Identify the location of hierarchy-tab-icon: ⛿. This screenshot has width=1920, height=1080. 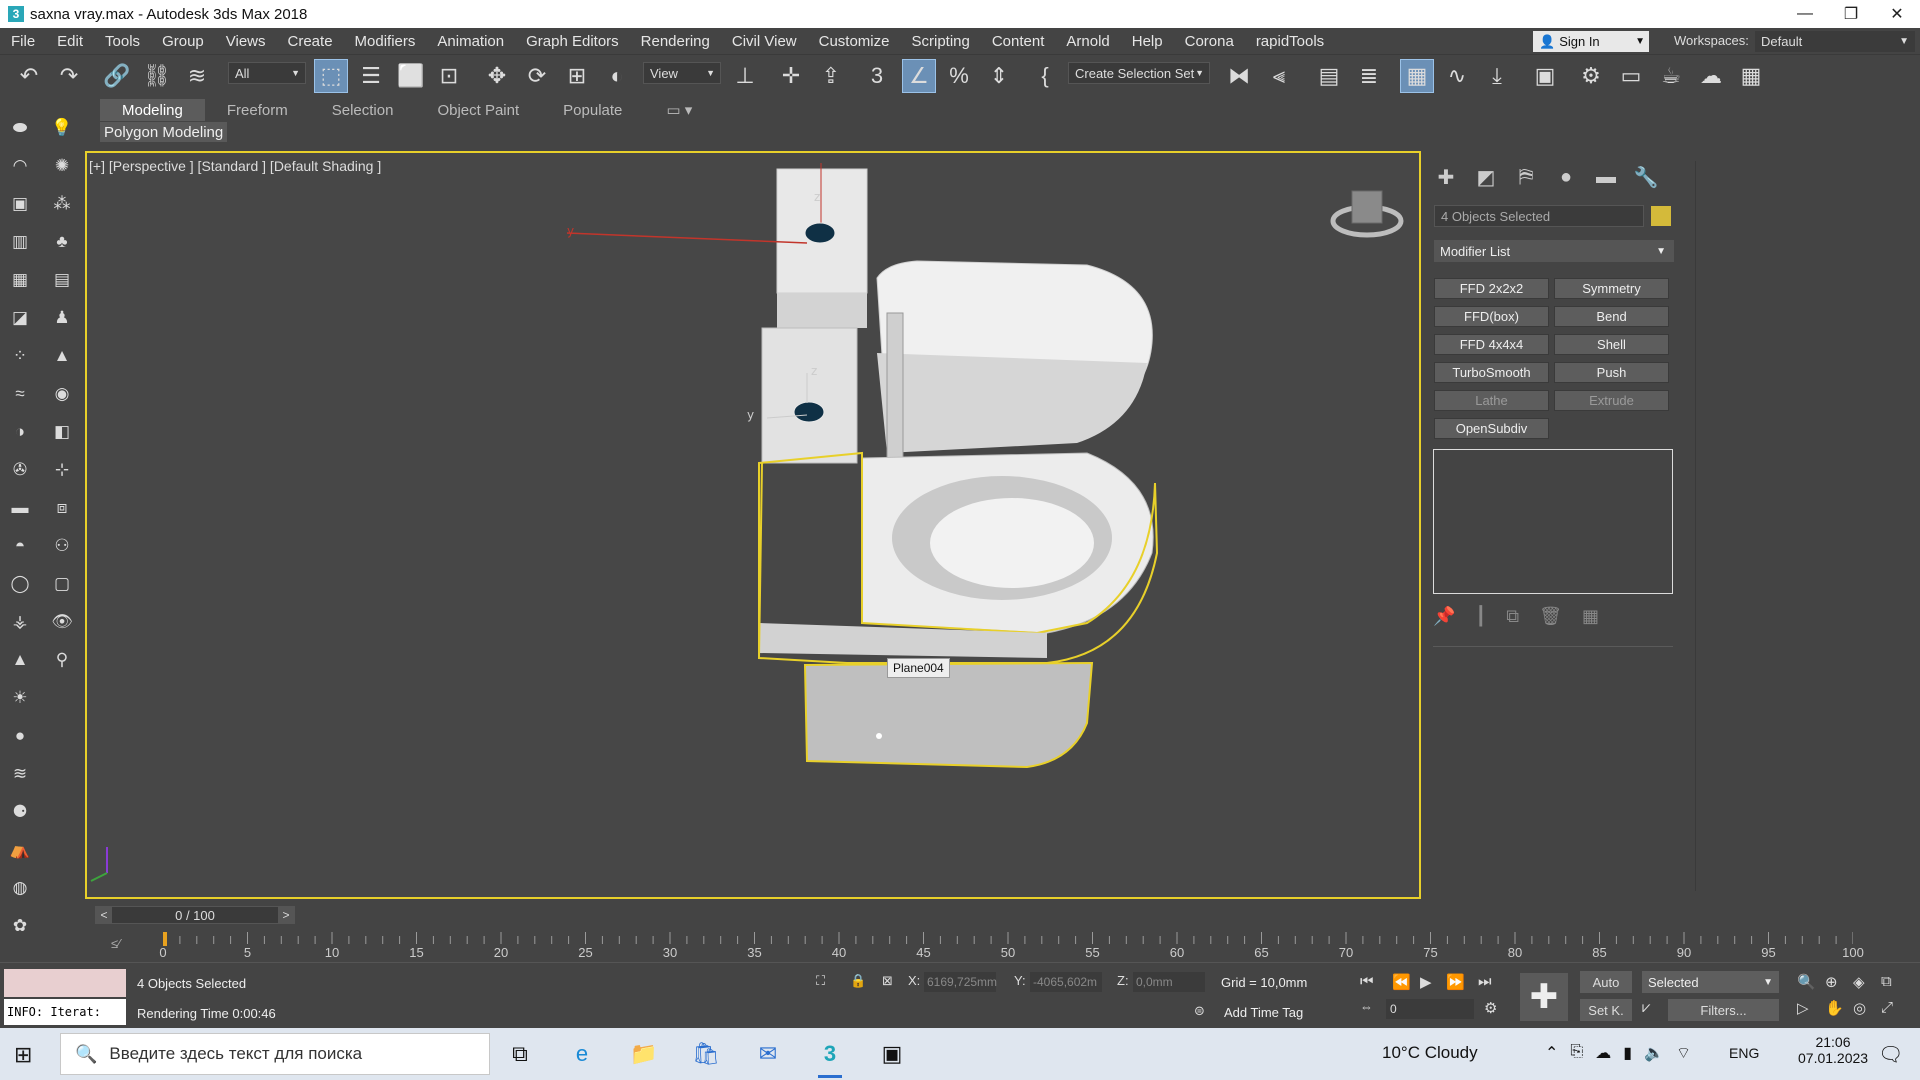
(1526, 177).